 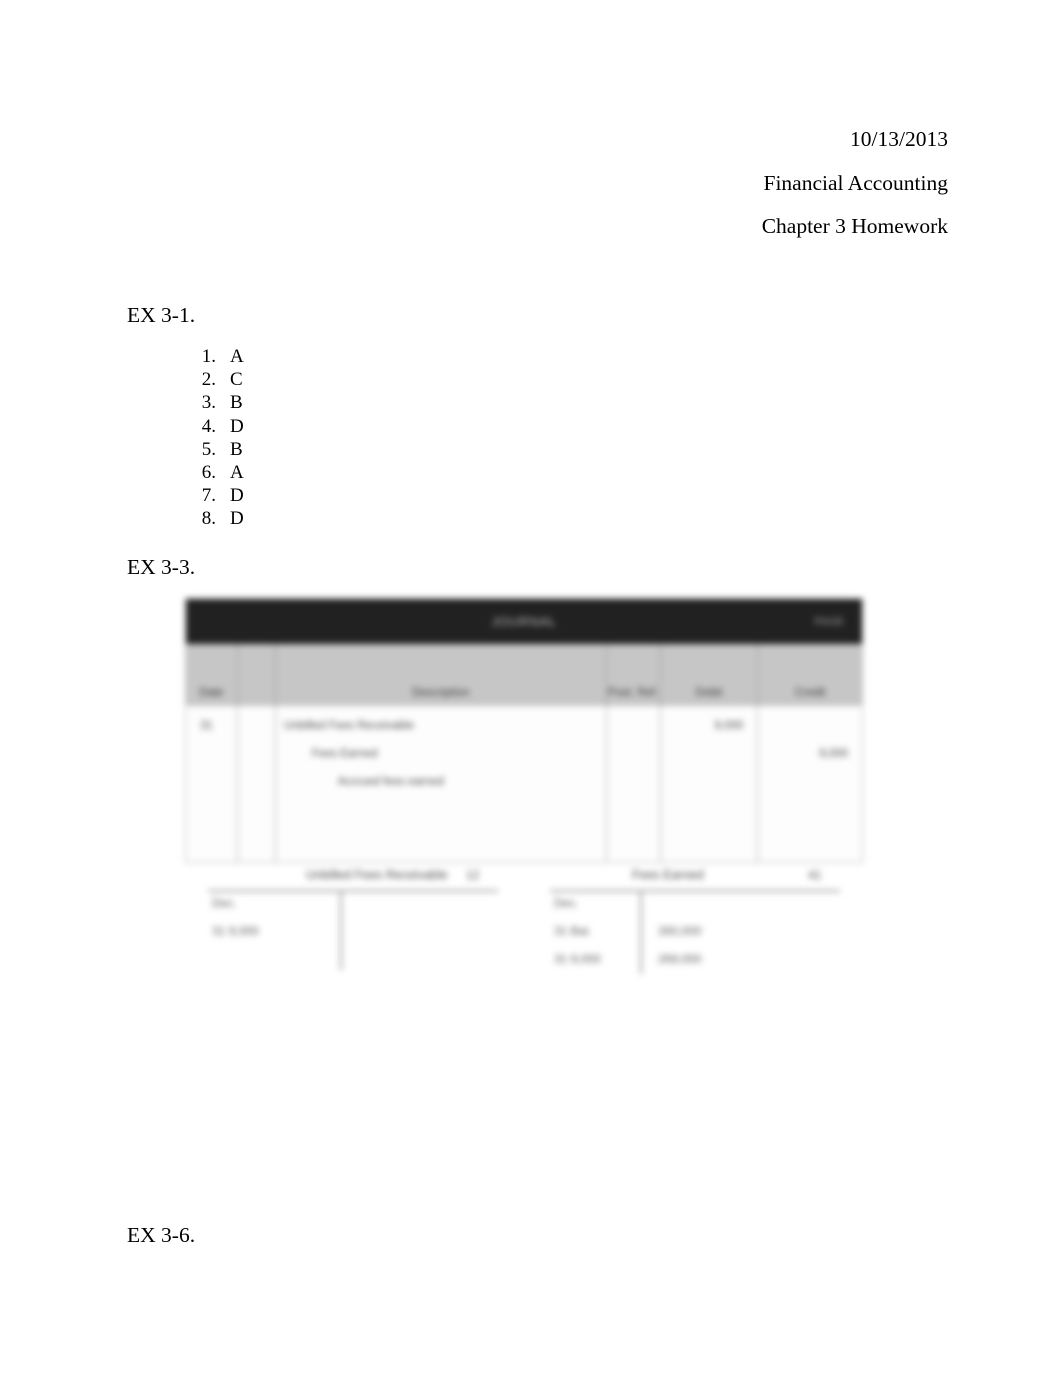 I want to click on header-course: Financial Accounting, so click(x=855, y=182).